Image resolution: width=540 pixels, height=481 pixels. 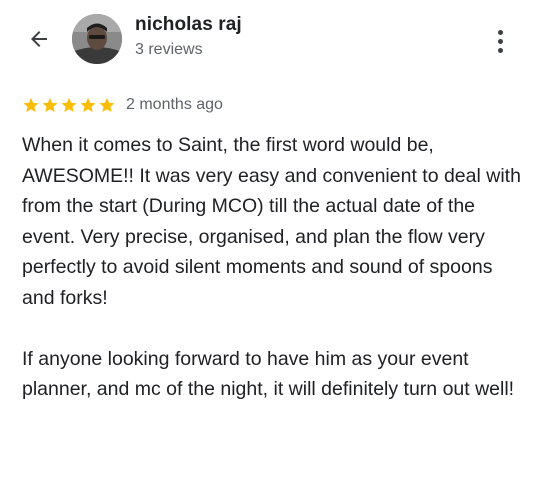 I want to click on profile-photo, so click(x=97, y=39).